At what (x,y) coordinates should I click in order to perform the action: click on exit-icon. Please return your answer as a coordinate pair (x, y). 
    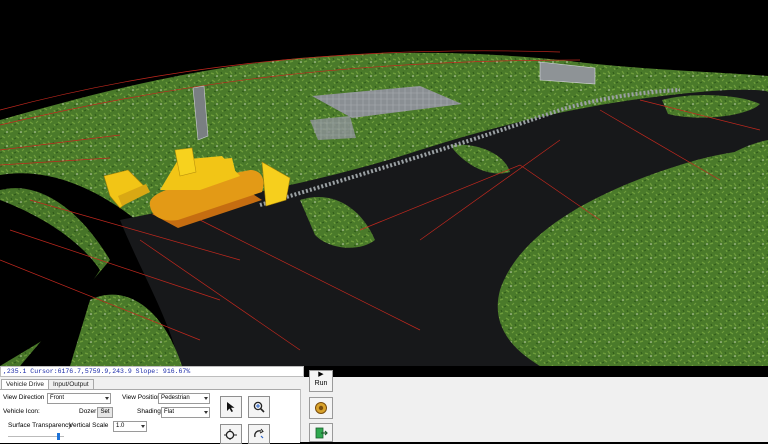
    Looking at the image, I should click on (321, 432).